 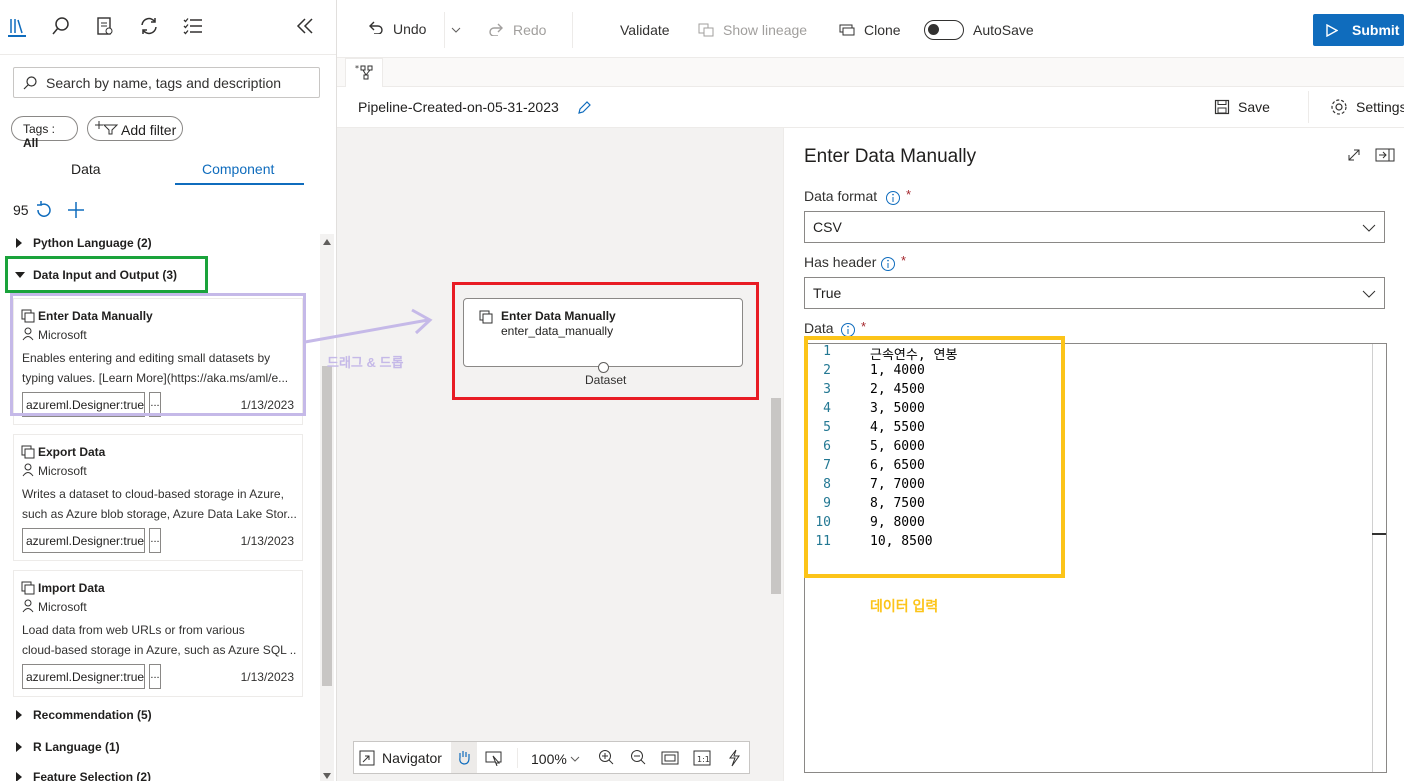 I want to click on actual-size-icon: 1:1, so click(x=702, y=758).